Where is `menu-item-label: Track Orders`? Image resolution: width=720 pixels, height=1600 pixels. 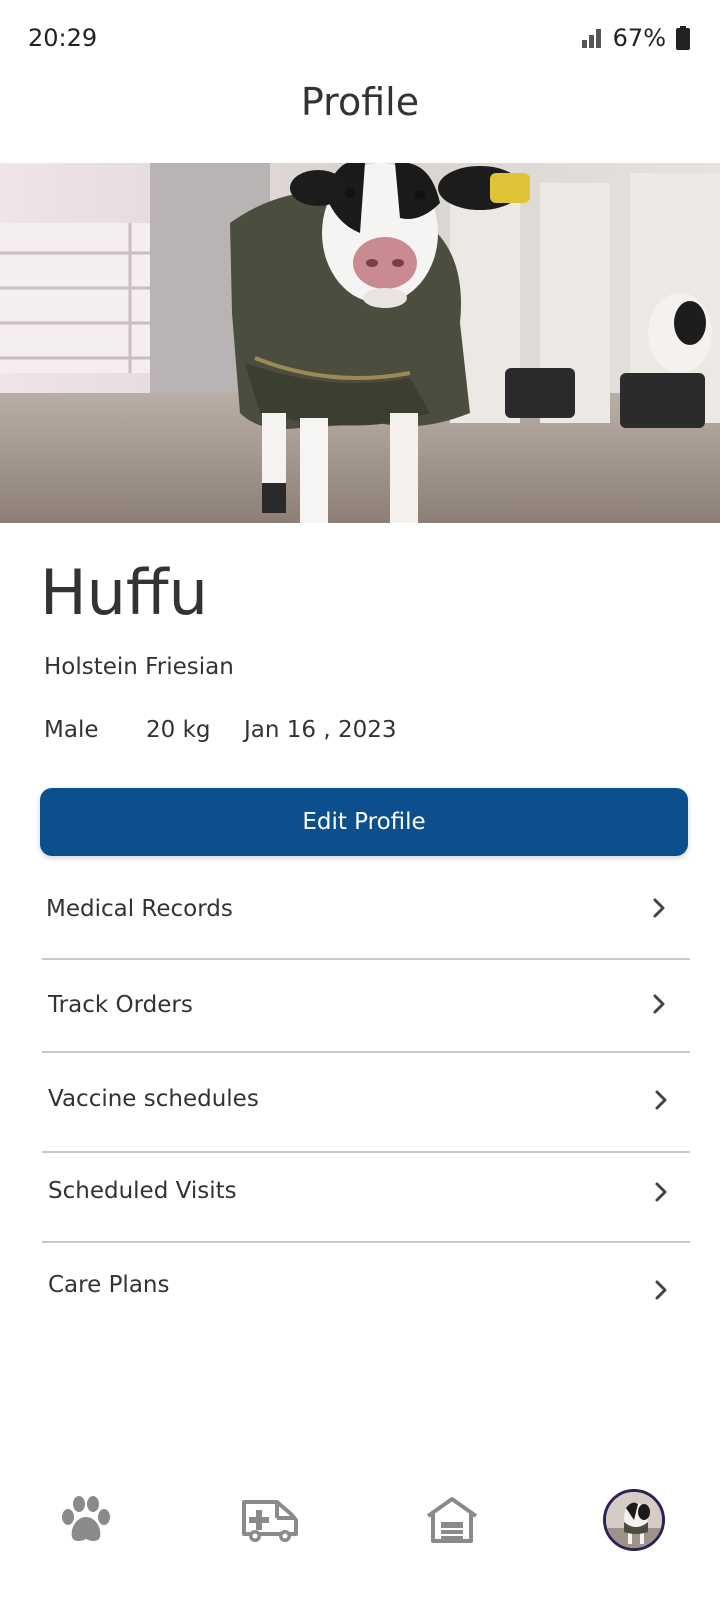
menu-item-label: Track Orders is located at coordinates (120, 1005).